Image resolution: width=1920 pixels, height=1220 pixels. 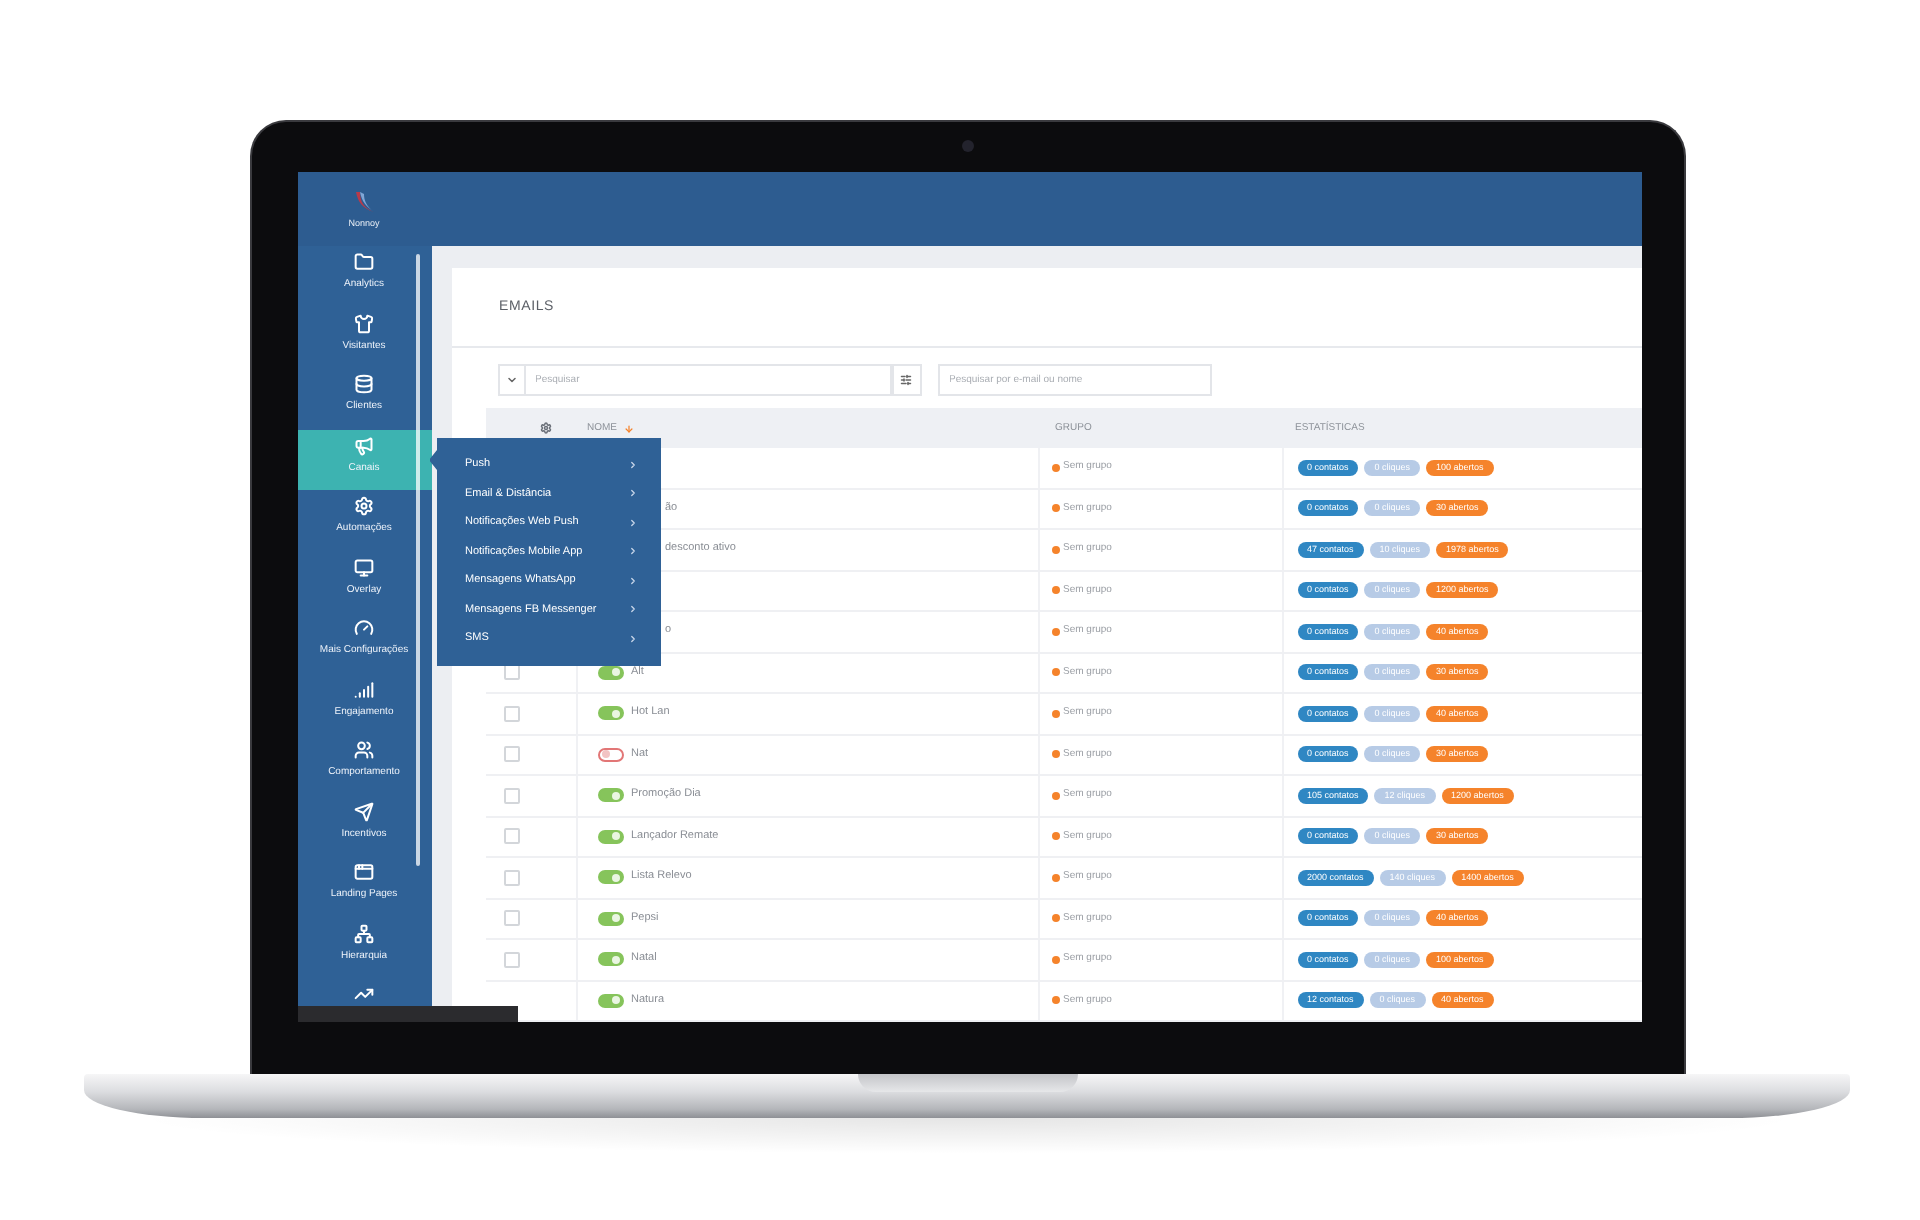 What do you see at coordinates (364, 811) in the screenshot?
I see `send-icon` at bounding box center [364, 811].